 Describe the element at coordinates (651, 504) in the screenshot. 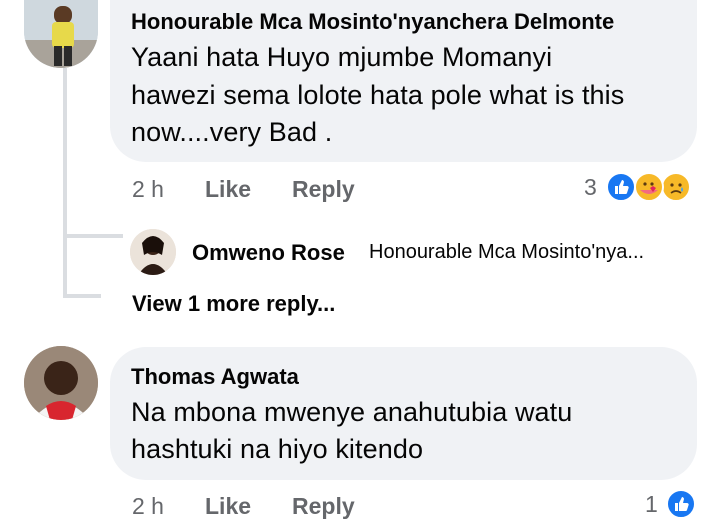

I see `reaction-count: 1` at that location.